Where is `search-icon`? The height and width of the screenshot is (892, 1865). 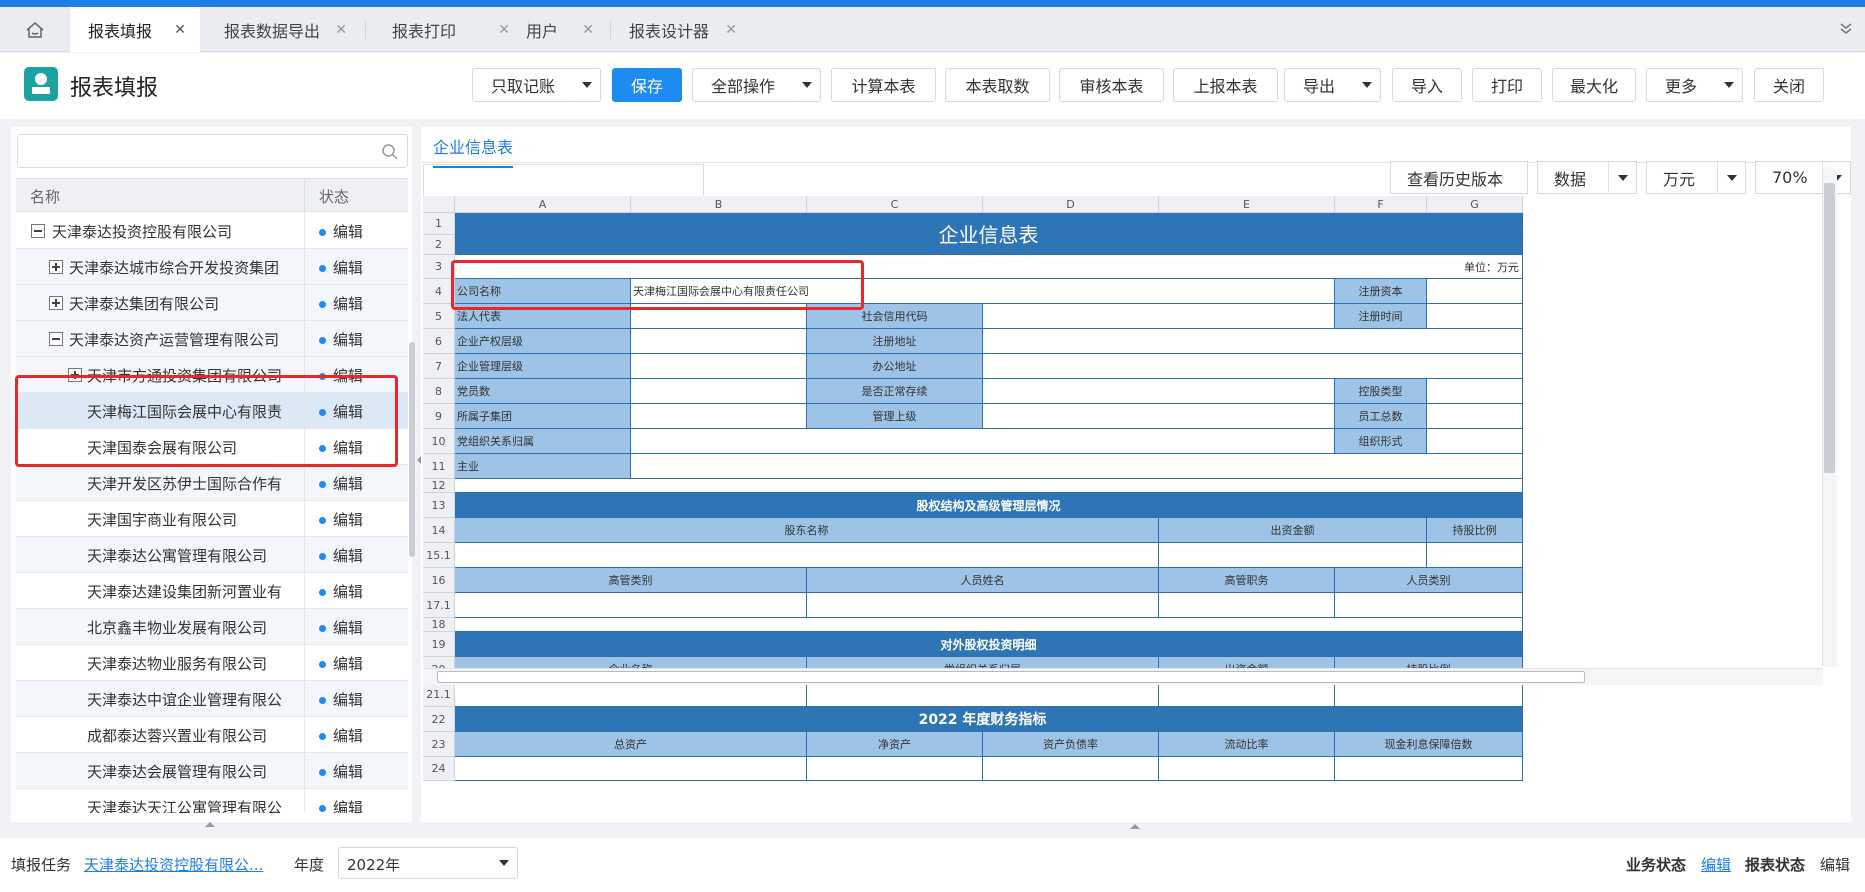 search-icon is located at coordinates (390, 154).